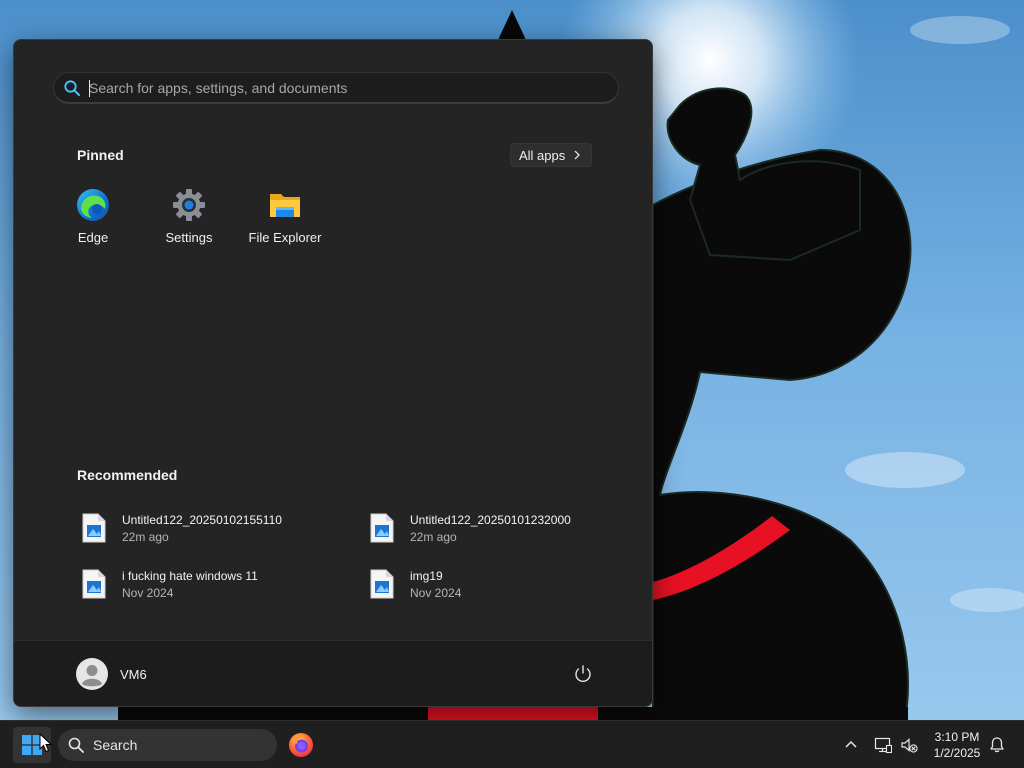 The image size is (1024, 768). What do you see at coordinates (333, 673) in the screenshot?
I see `start-menu-footer: VM6` at bounding box center [333, 673].